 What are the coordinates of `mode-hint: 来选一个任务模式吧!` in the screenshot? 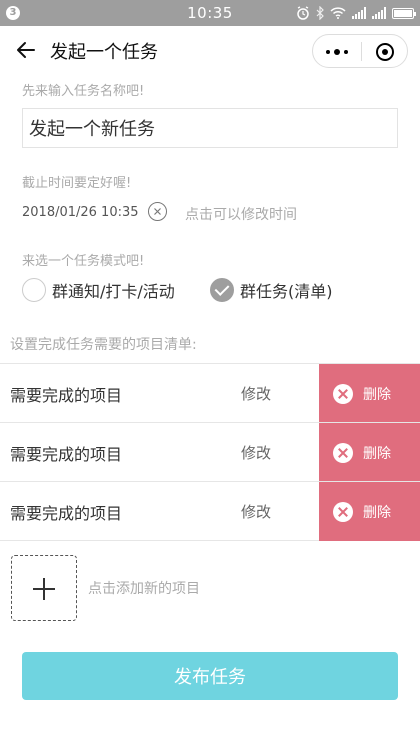 It's located at (83, 261).